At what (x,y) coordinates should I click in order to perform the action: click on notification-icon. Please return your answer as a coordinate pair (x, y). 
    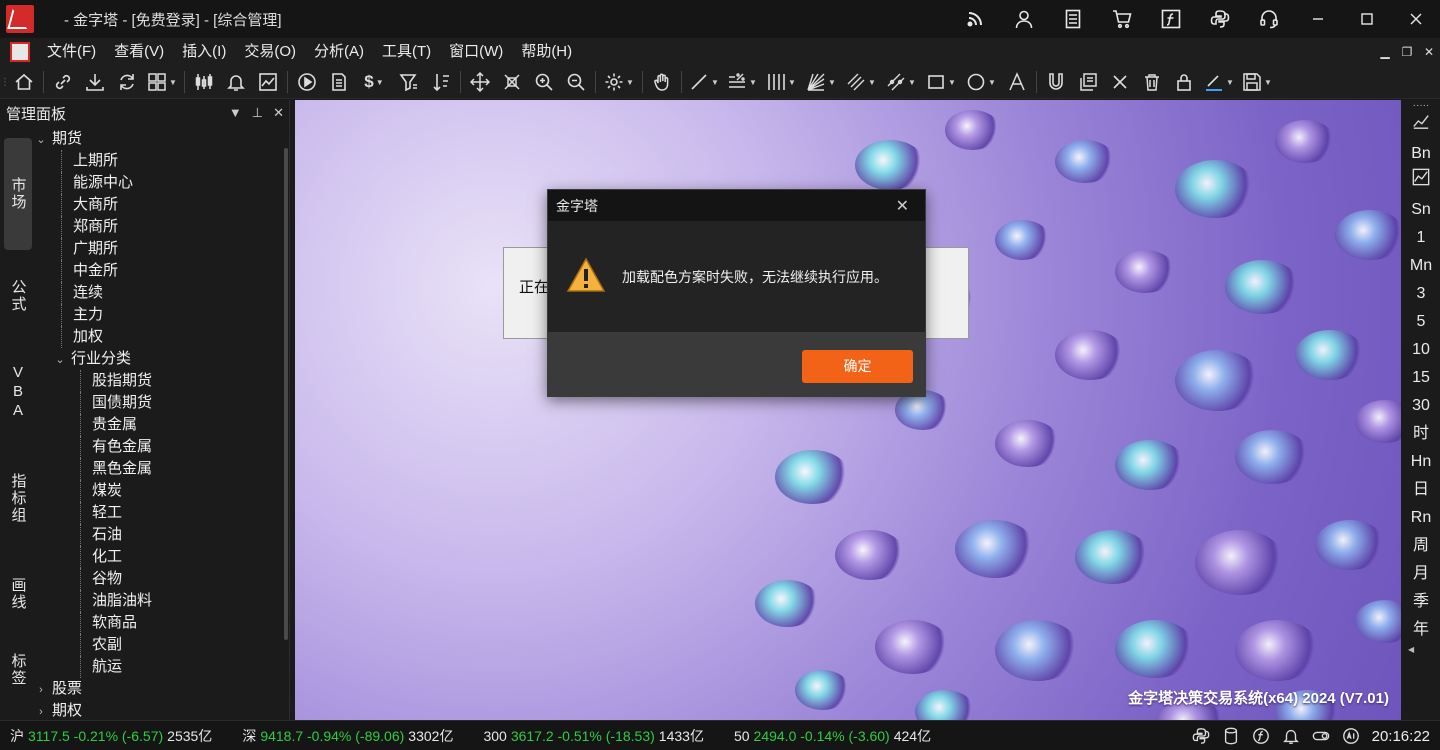
    Looking at the image, I should click on (1291, 735).